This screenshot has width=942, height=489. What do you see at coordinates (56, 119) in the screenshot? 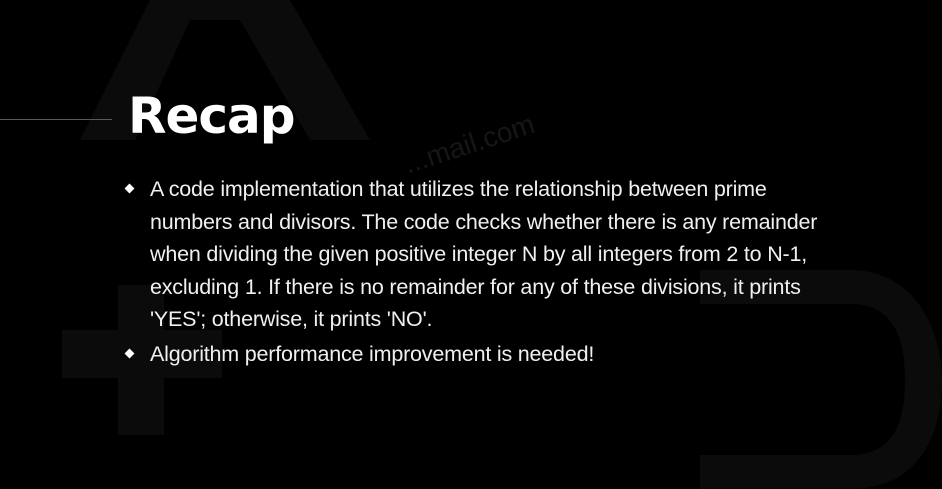
I see `title-divider-line` at bounding box center [56, 119].